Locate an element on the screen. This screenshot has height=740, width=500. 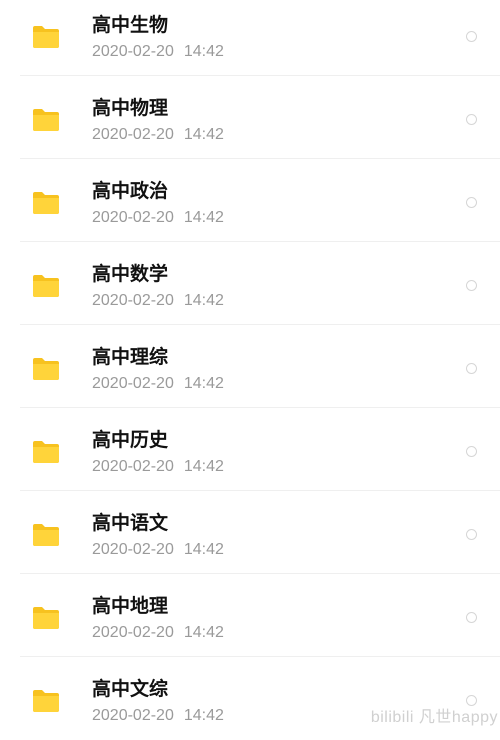
folder-name: 高中理综 is located at coordinates (130, 357).